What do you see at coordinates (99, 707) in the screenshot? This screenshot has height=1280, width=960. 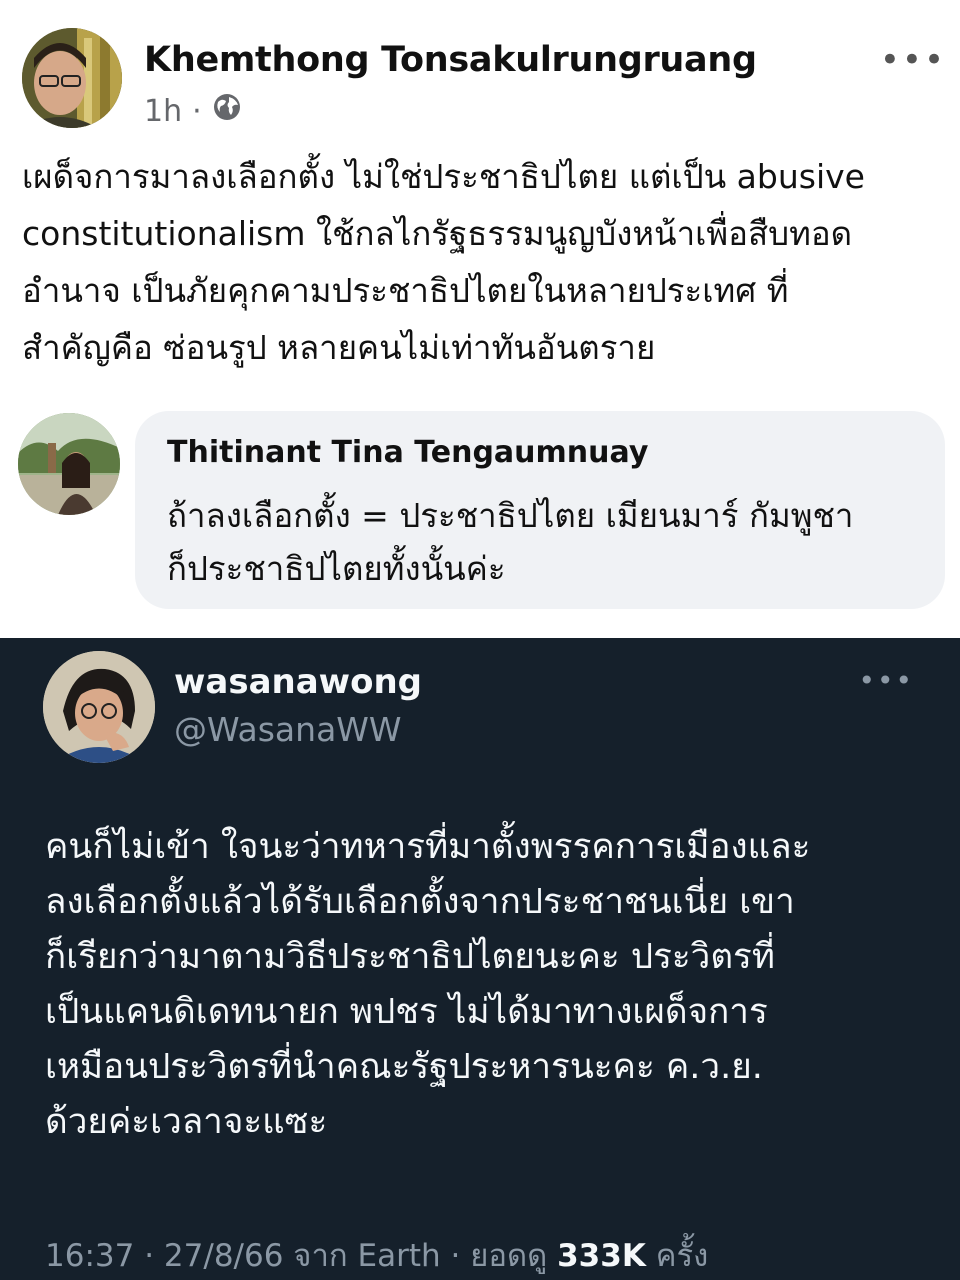 I see `tweet-author-avatar` at bounding box center [99, 707].